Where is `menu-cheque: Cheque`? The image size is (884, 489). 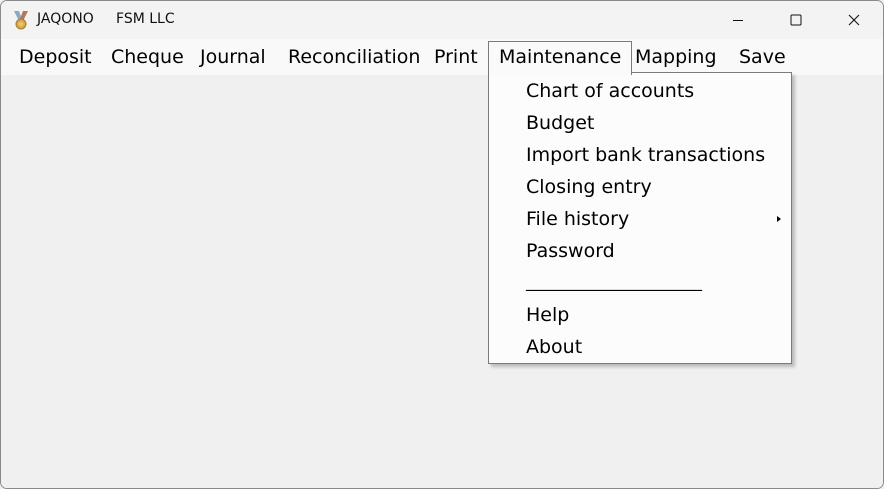
menu-cheque: Cheque is located at coordinates (147, 57).